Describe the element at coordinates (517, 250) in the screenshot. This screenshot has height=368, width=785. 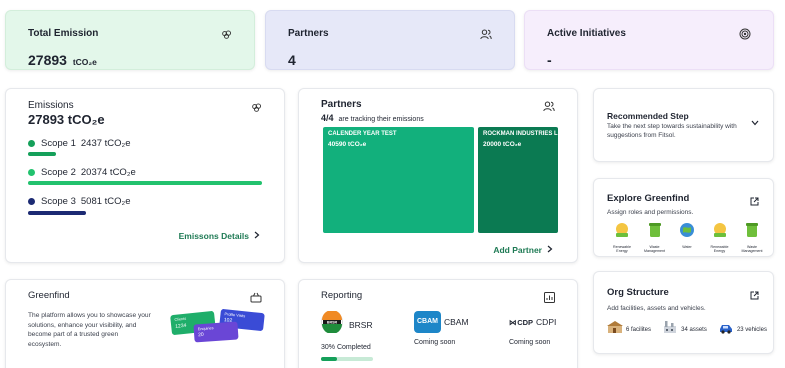
I see `add-partner-label: Add Partner` at that location.